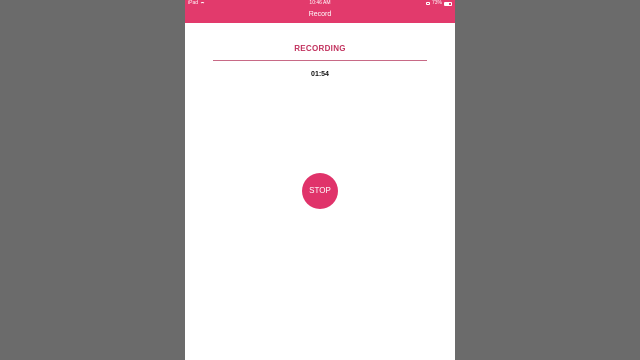 The image size is (640, 360). Describe the element at coordinates (320, 60) in the screenshot. I see `divider` at that location.